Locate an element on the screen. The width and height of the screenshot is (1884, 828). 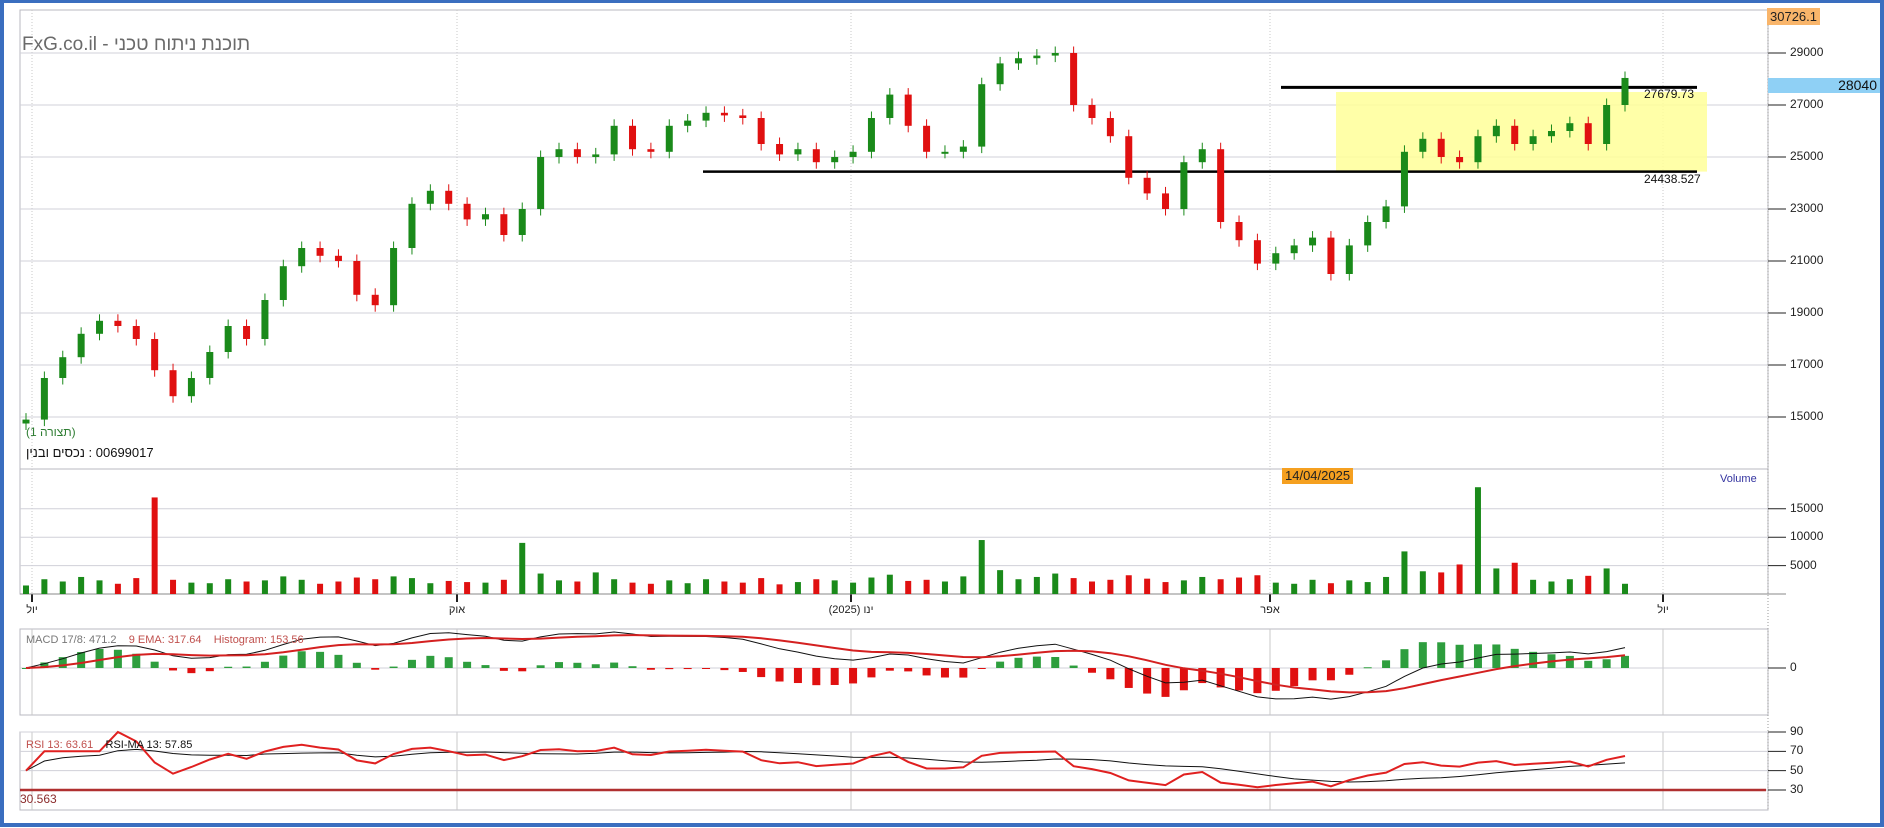
price-axis-label: 23000 is located at coordinates (1807, 208).